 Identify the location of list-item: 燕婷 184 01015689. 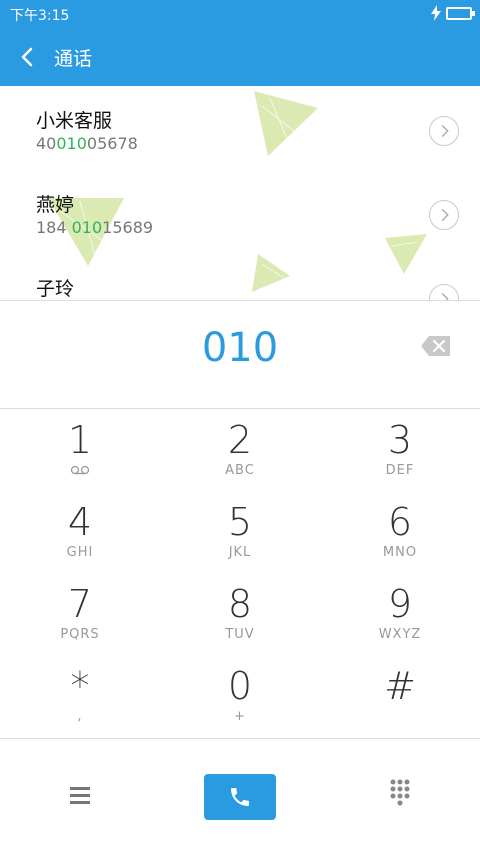
(240, 212).